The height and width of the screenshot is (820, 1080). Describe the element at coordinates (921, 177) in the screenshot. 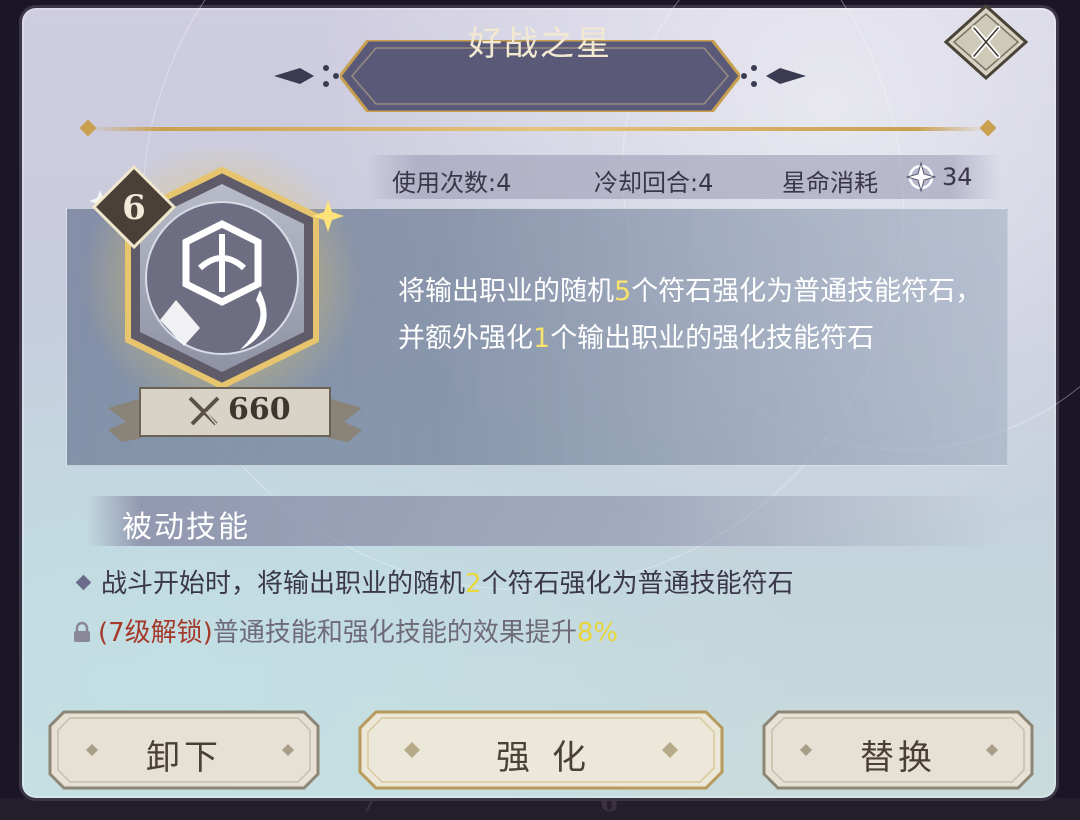

I see `star-fate-icon` at that location.